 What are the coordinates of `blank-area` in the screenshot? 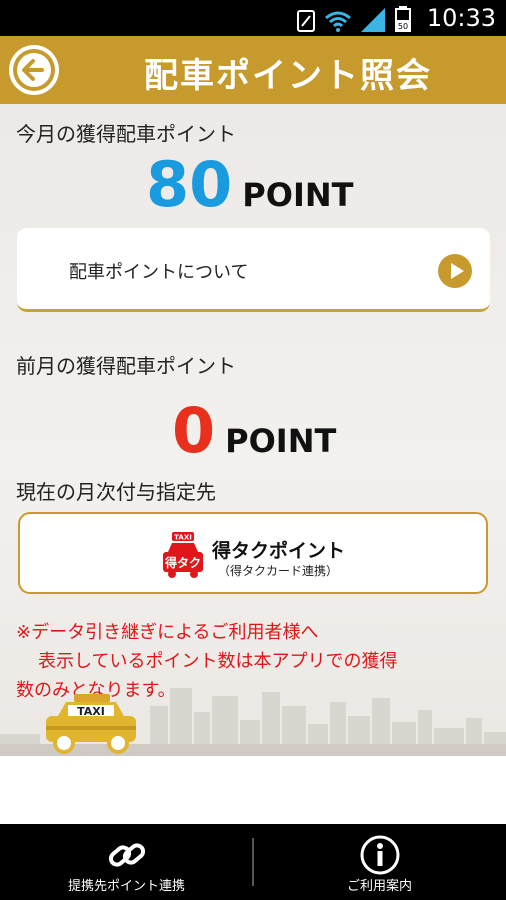 It's located at (253, 790).